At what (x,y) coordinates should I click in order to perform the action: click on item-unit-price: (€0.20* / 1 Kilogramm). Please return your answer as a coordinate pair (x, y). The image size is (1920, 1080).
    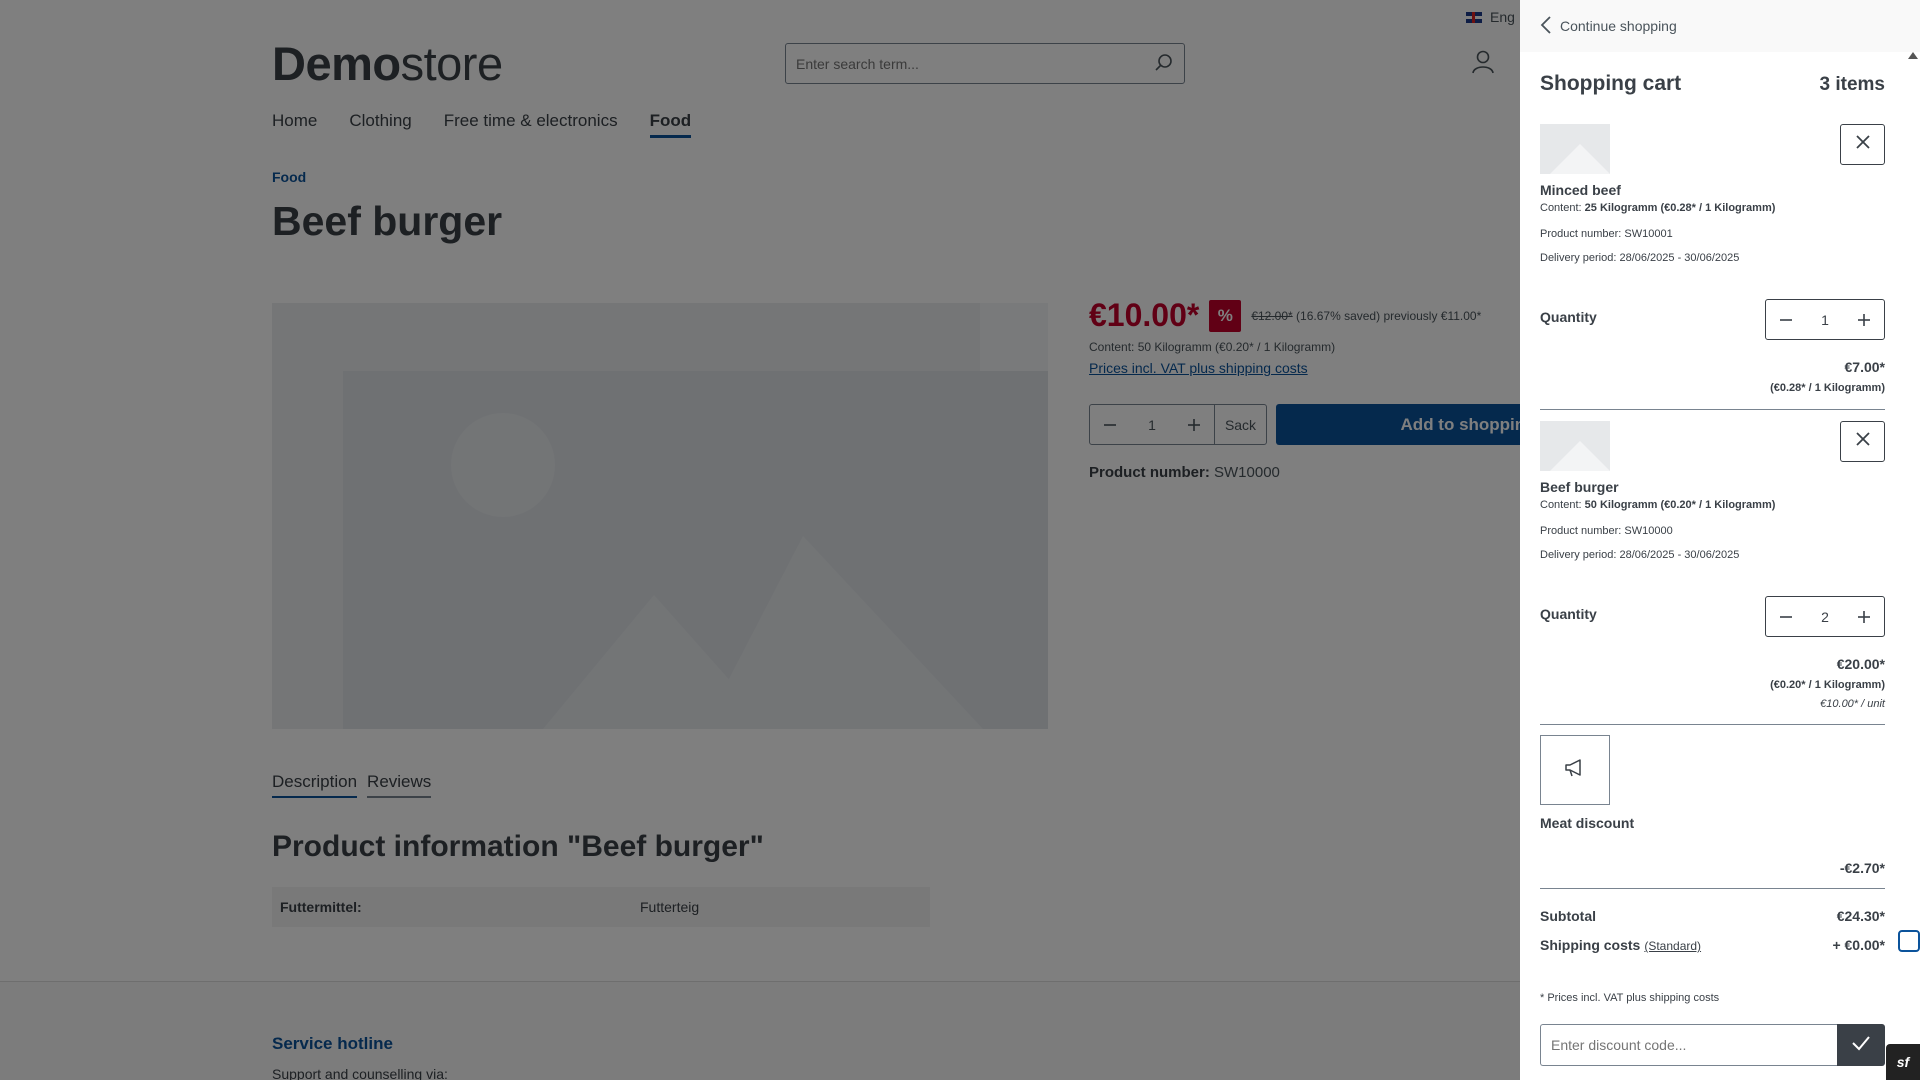
    Looking at the image, I should click on (1827, 685).